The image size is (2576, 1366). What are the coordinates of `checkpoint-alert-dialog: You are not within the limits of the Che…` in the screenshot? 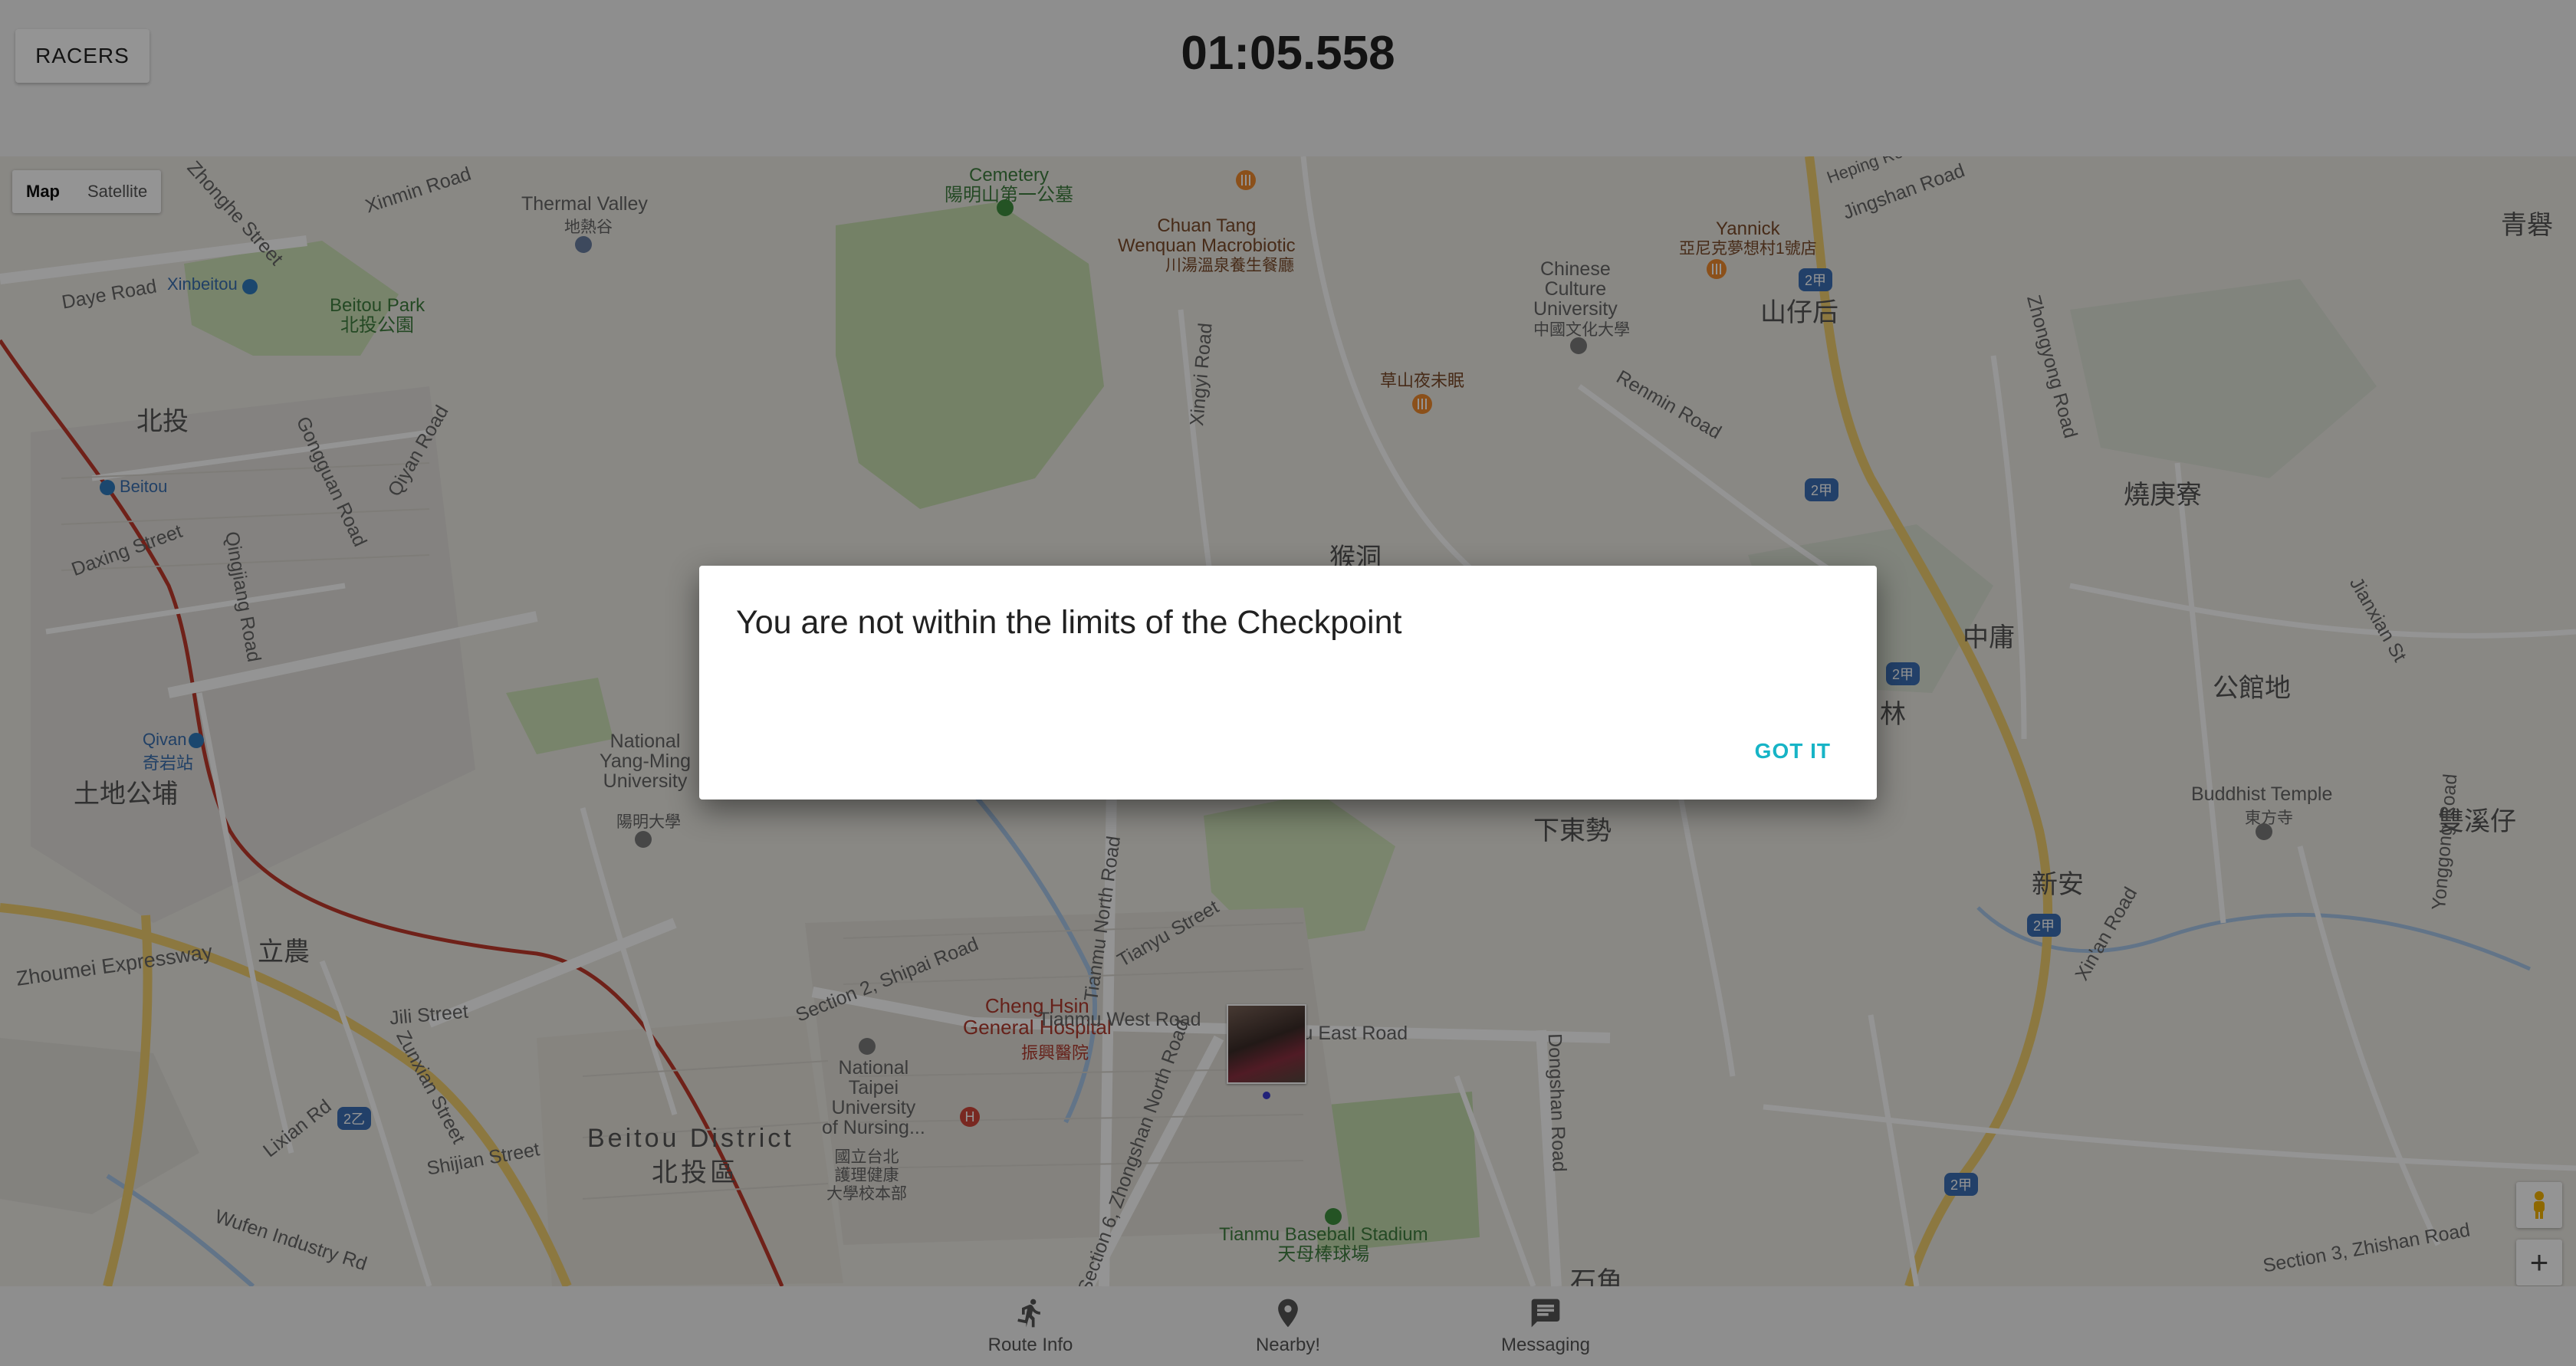 It's located at (1288, 683).